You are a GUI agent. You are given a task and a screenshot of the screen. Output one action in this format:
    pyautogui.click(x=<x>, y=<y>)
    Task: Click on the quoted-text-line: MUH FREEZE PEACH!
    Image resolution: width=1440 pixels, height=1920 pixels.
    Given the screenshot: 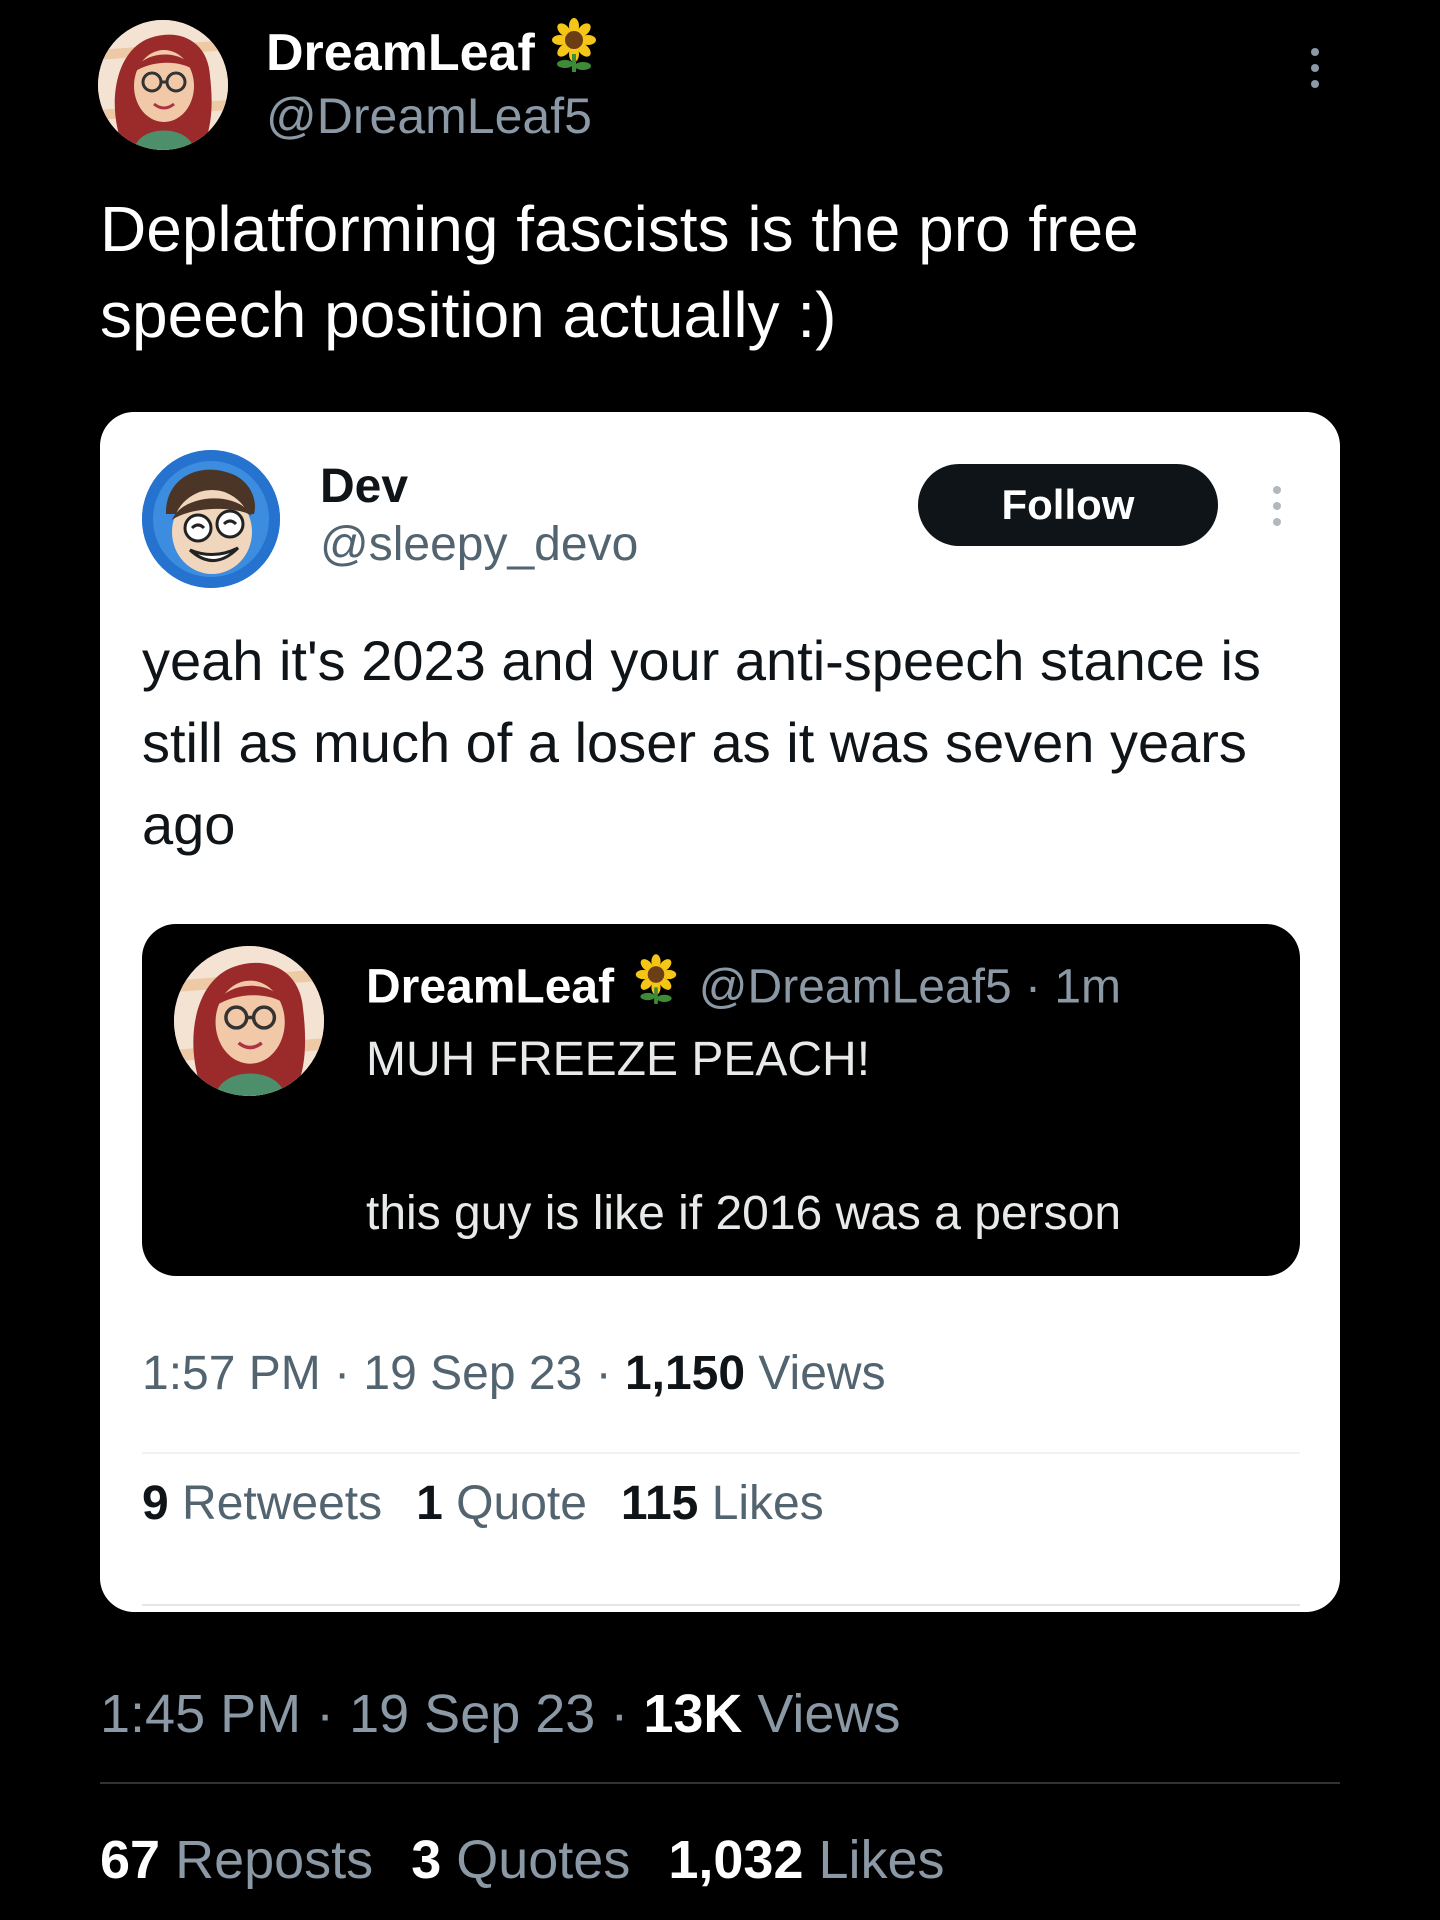 What is the action you would take?
    pyautogui.click(x=618, y=1059)
    